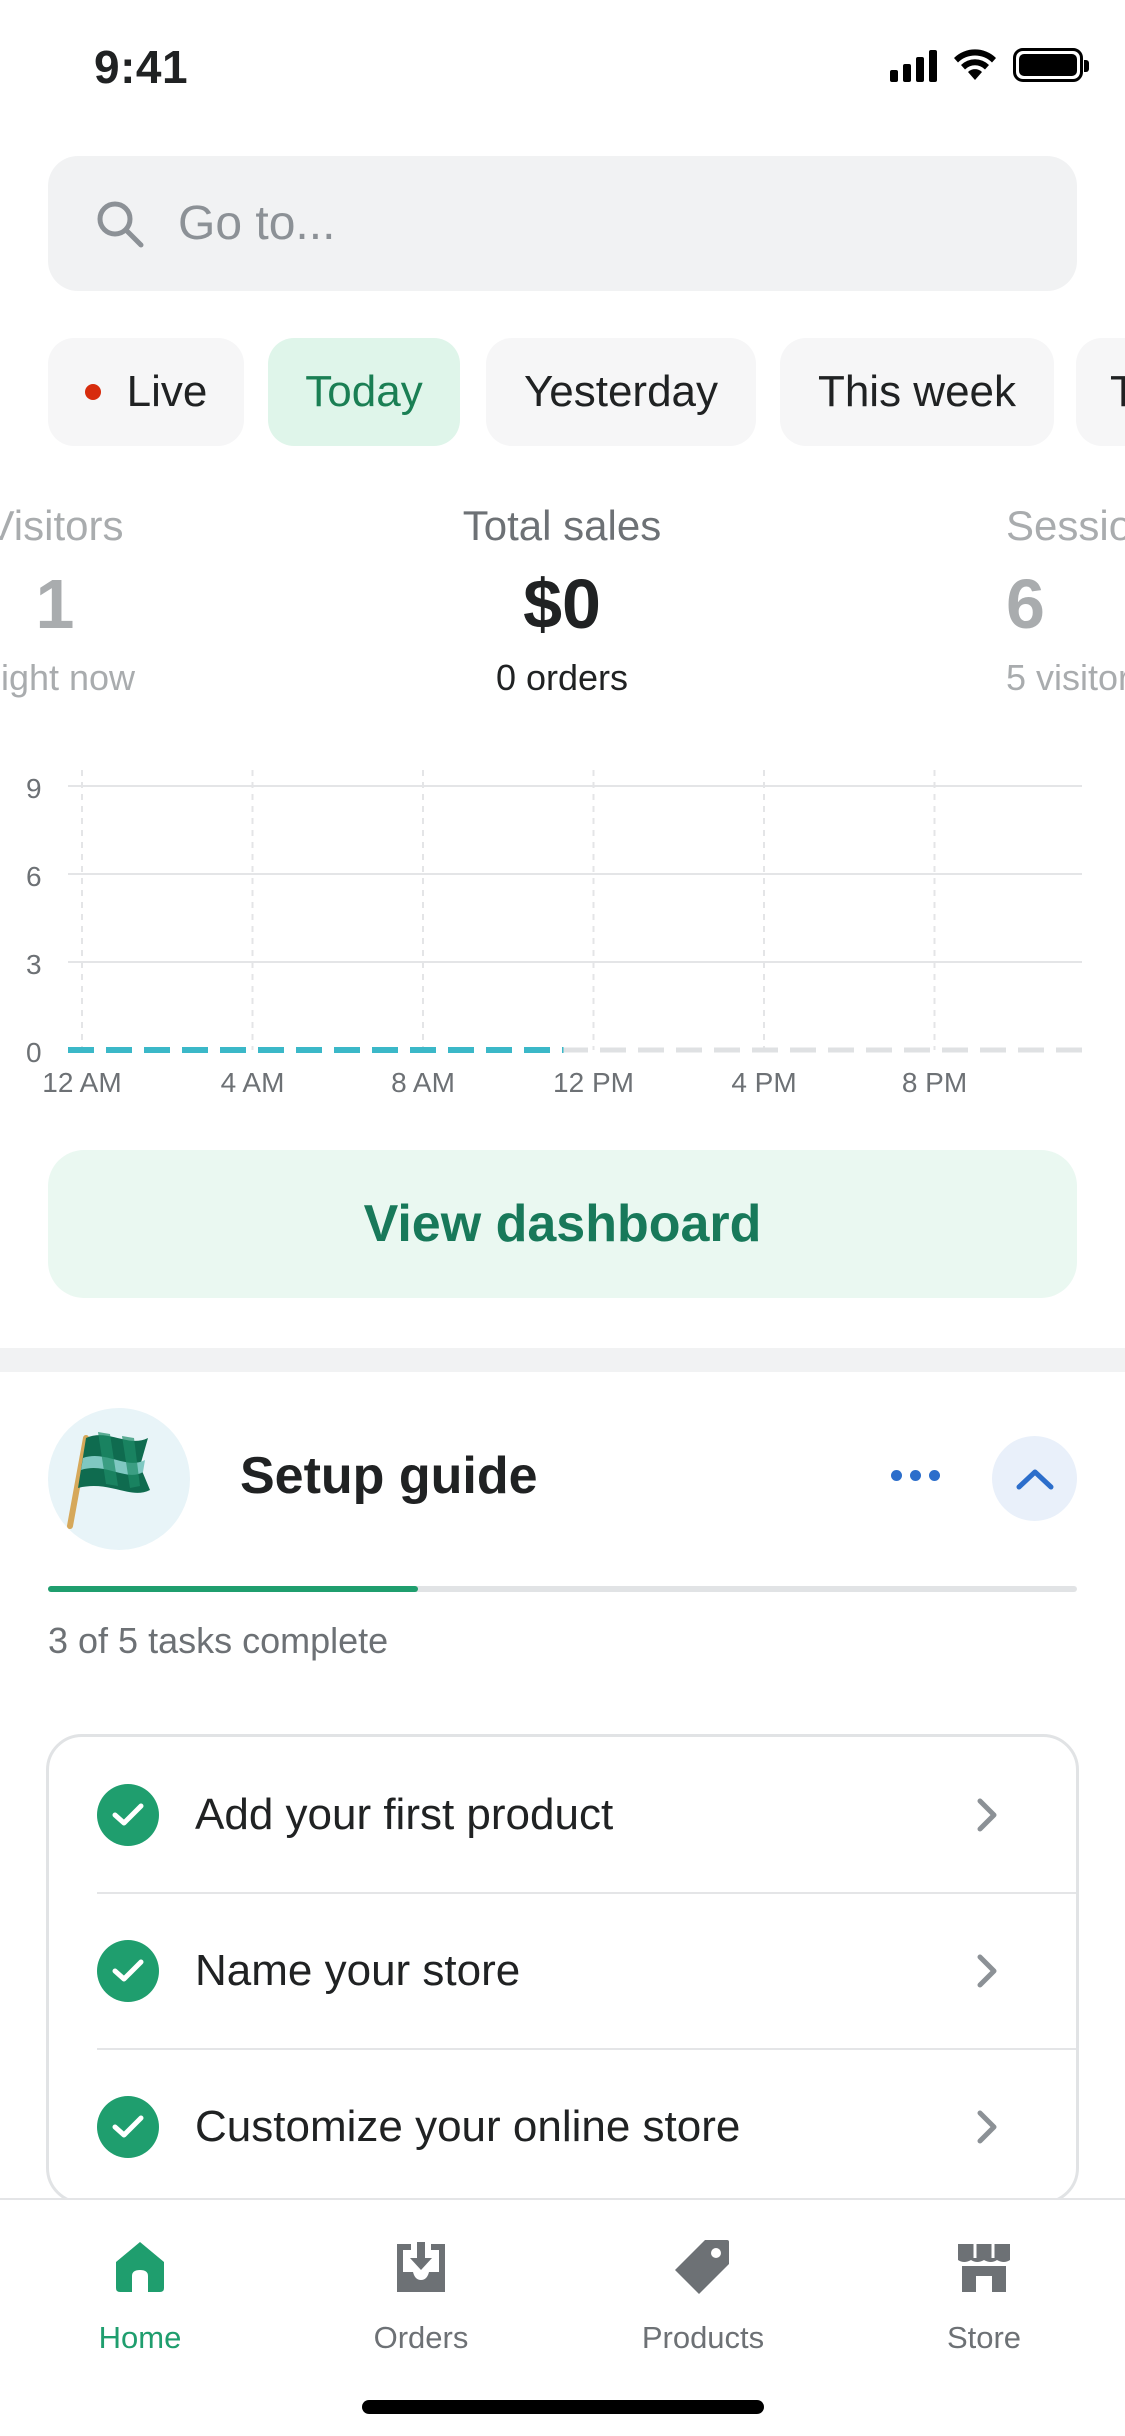 This screenshot has width=1125, height=2436. I want to click on task-label: Customize your online store, so click(468, 2126).